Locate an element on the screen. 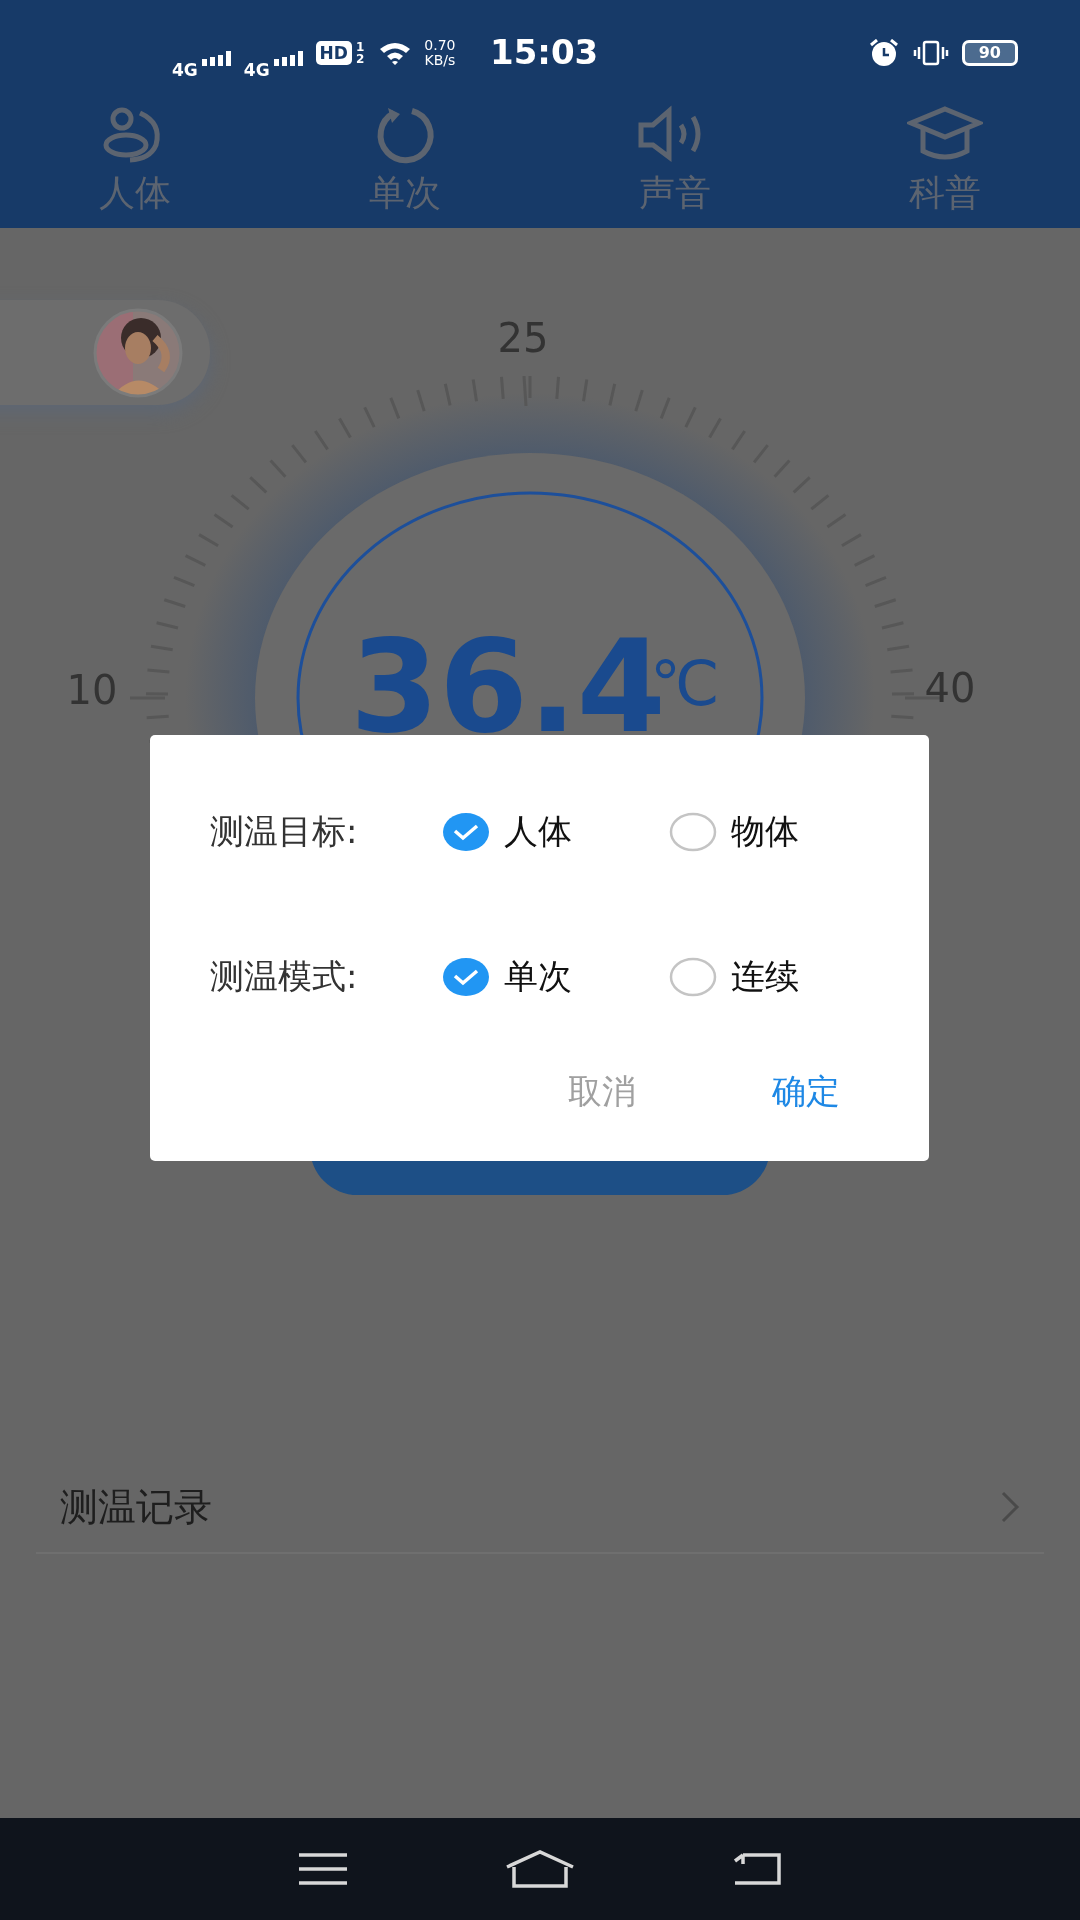 The width and height of the screenshot is (1080, 1920). menu-icon is located at coordinates (323, 1869).